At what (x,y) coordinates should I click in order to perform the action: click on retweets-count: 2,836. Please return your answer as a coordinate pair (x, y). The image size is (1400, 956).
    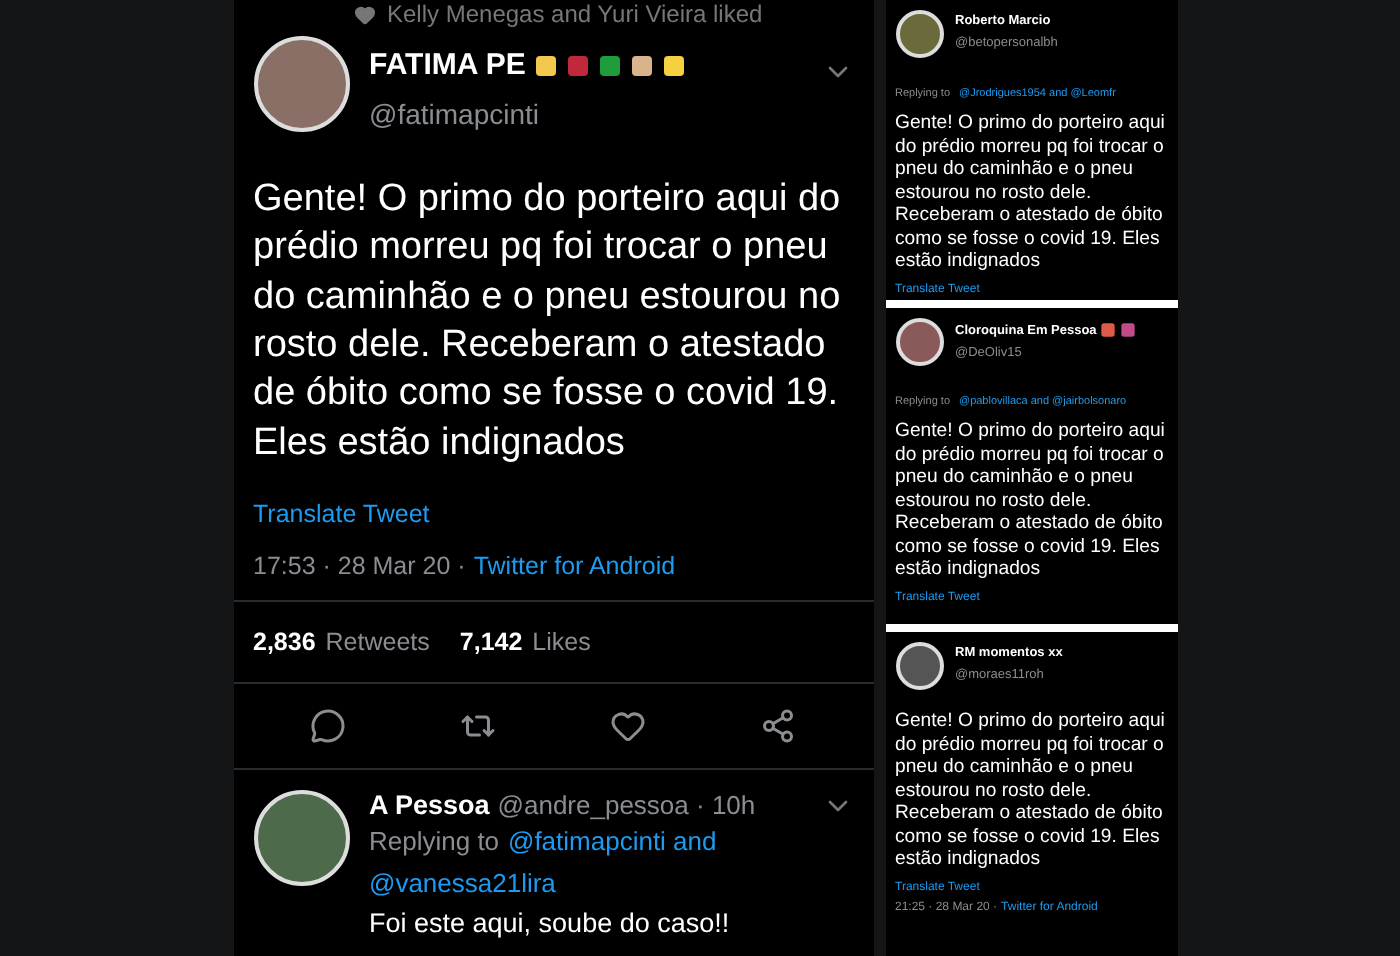
    Looking at the image, I should click on (284, 641).